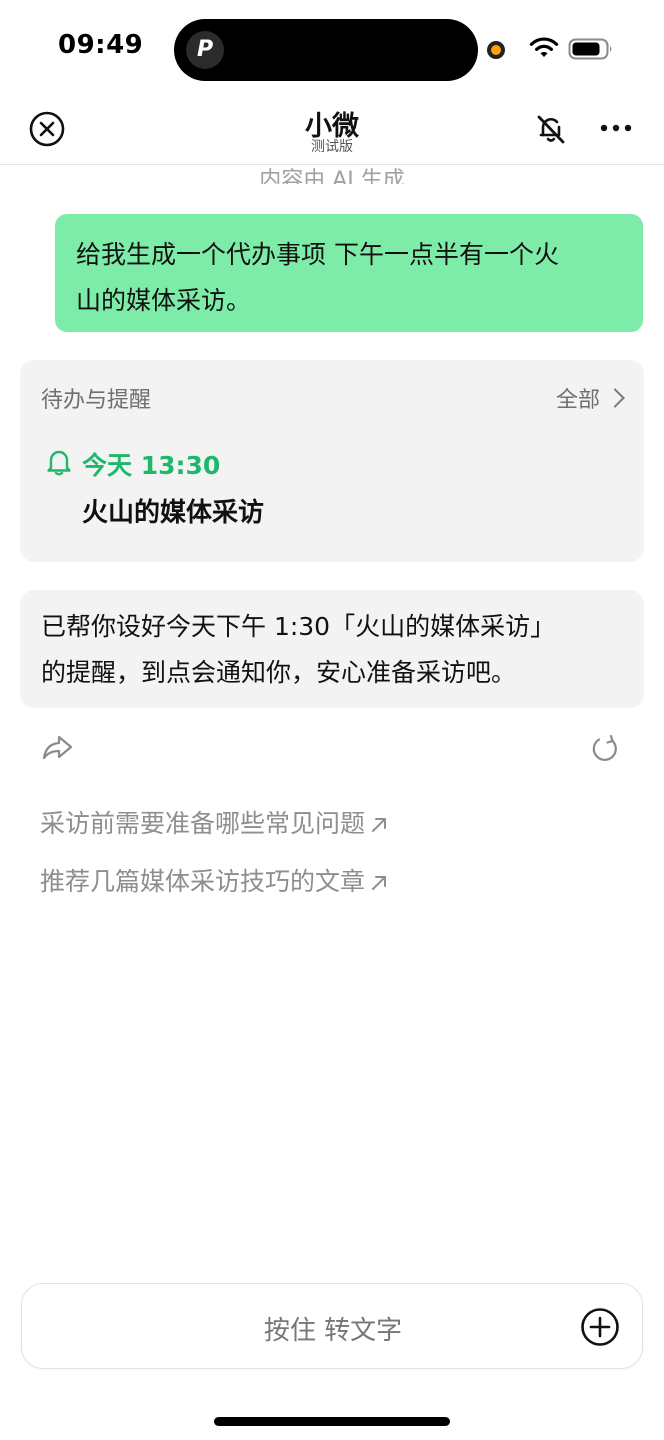 The width and height of the screenshot is (664, 1440). Describe the element at coordinates (279, 672) in the screenshot. I see `ai-reply-line: 的提醒，到点会通知你，安心准备采访吧。` at that location.